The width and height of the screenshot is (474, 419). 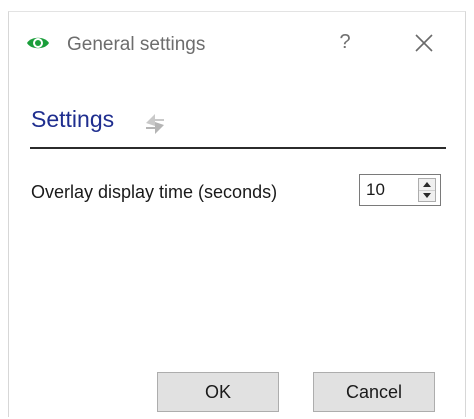 I want to click on spin-down-button, so click(x=427, y=196).